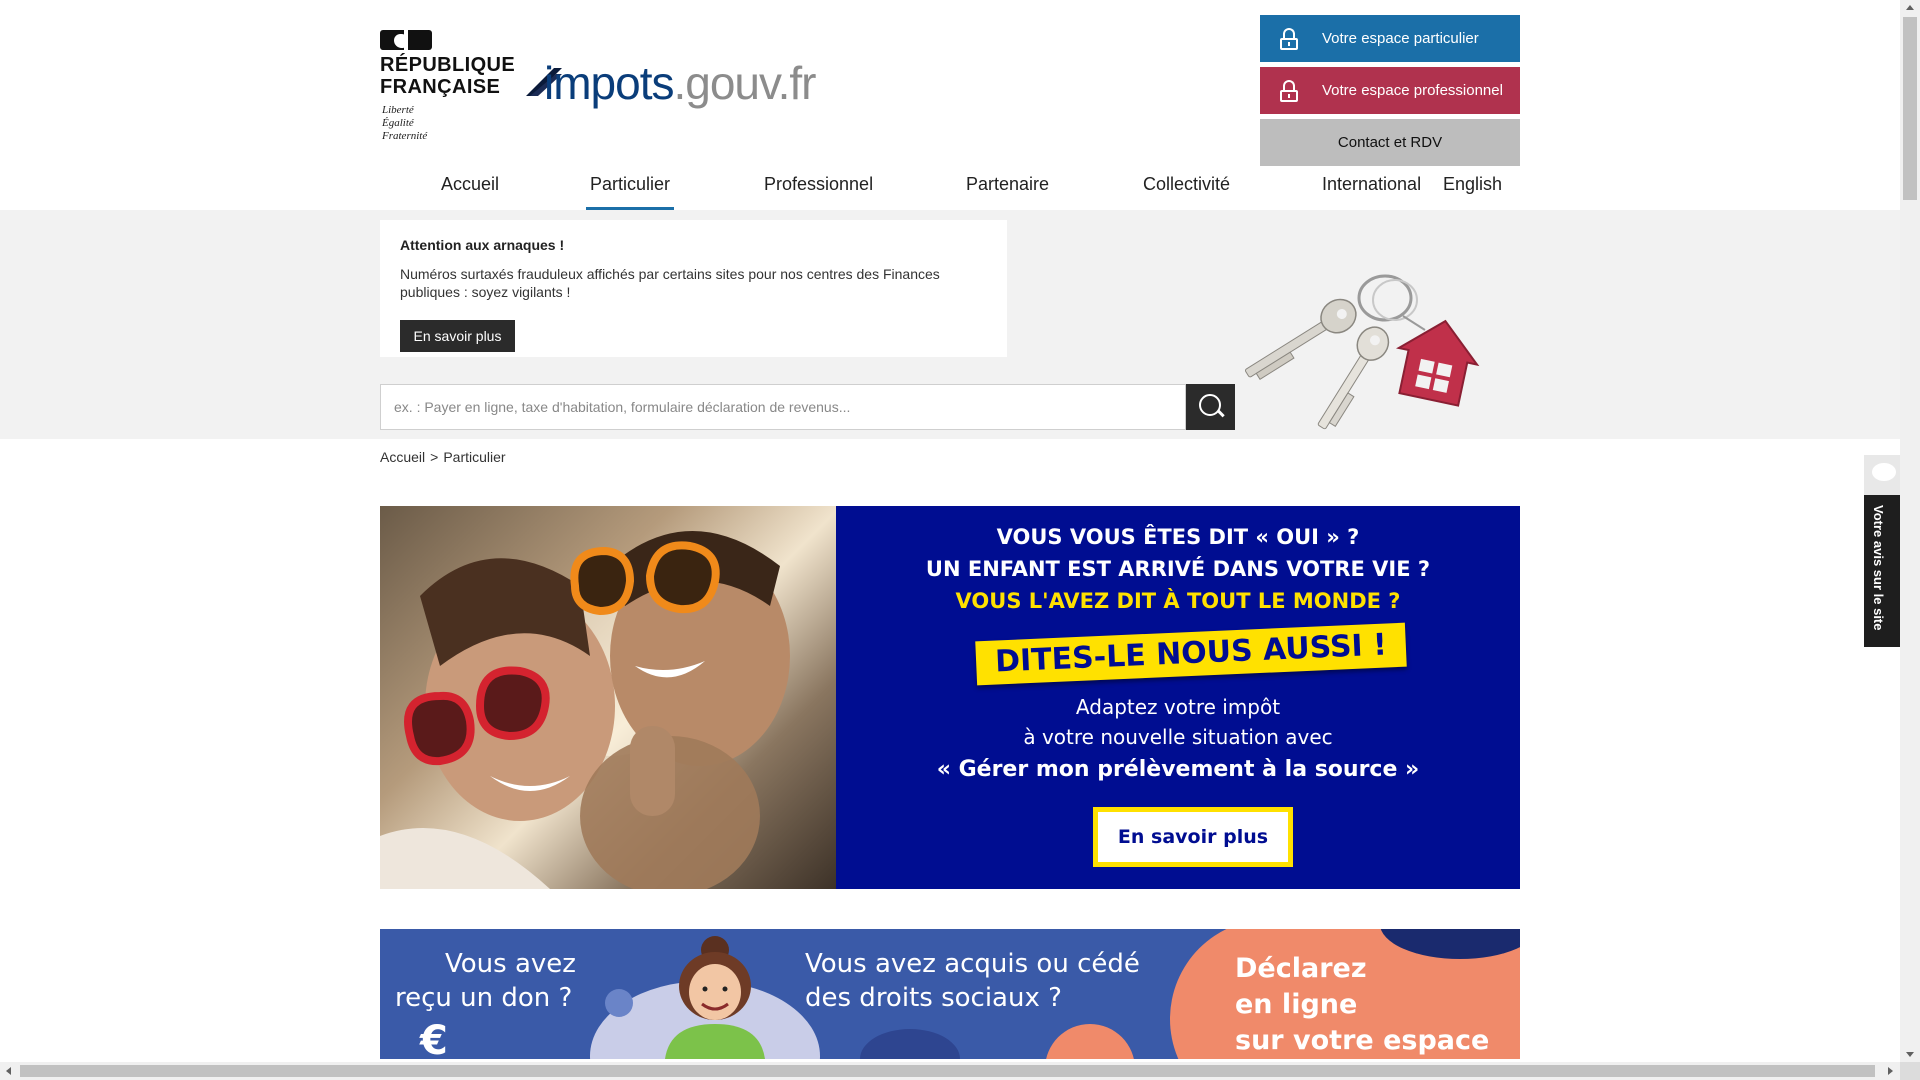 The image size is (1920, 1080). Describe the element at coordinates (1296, 1004) in the screenshot. I see `banner2-text-declarez-line2: en ligne` at that location.